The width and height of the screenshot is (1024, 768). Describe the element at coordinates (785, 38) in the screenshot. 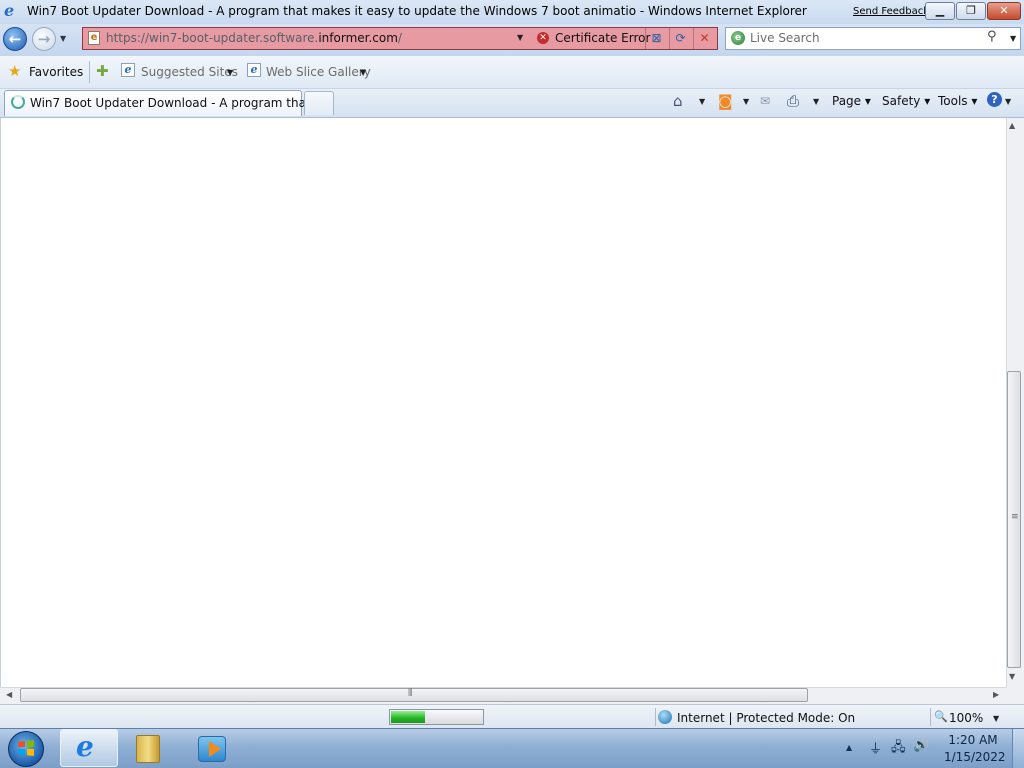

I see `search-placeholder: Live Search` at that location.